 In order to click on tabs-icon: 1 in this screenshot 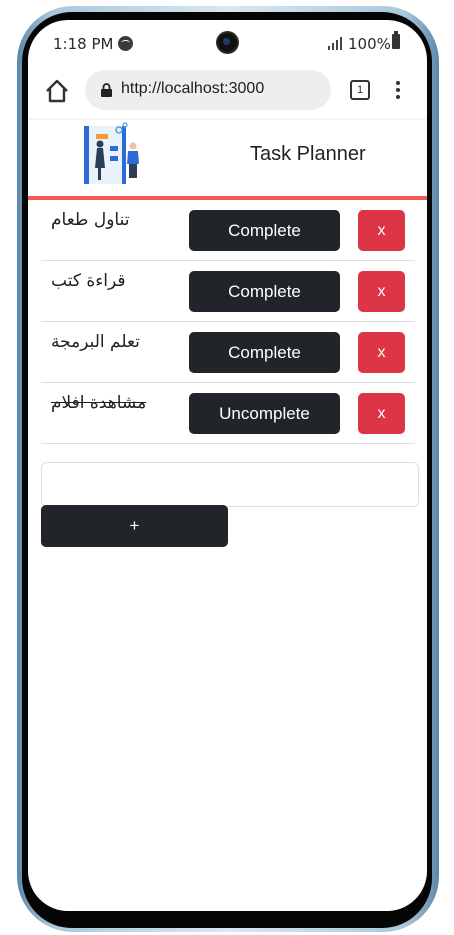, I will do `click(360, 90)`.